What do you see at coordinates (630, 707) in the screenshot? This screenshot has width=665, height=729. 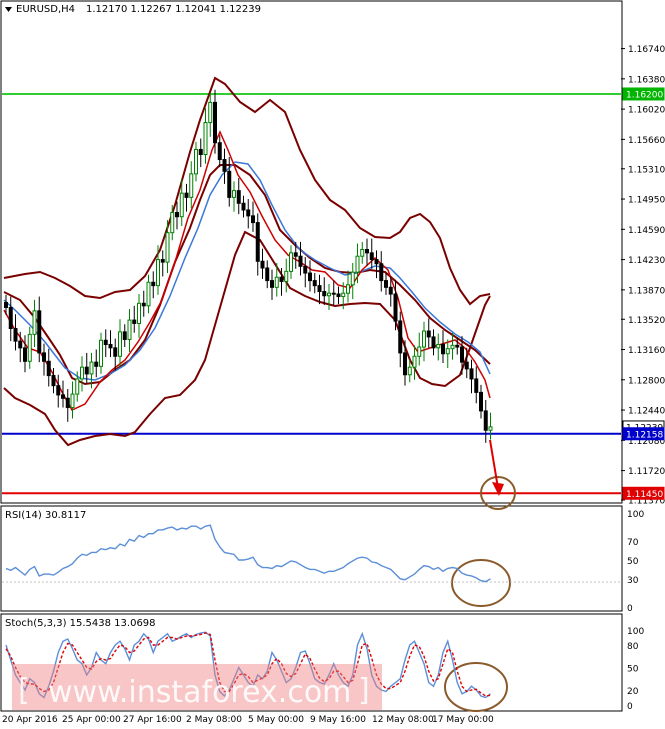 I see `stoch-tick-label: 0` at bounding box center [630, 707].